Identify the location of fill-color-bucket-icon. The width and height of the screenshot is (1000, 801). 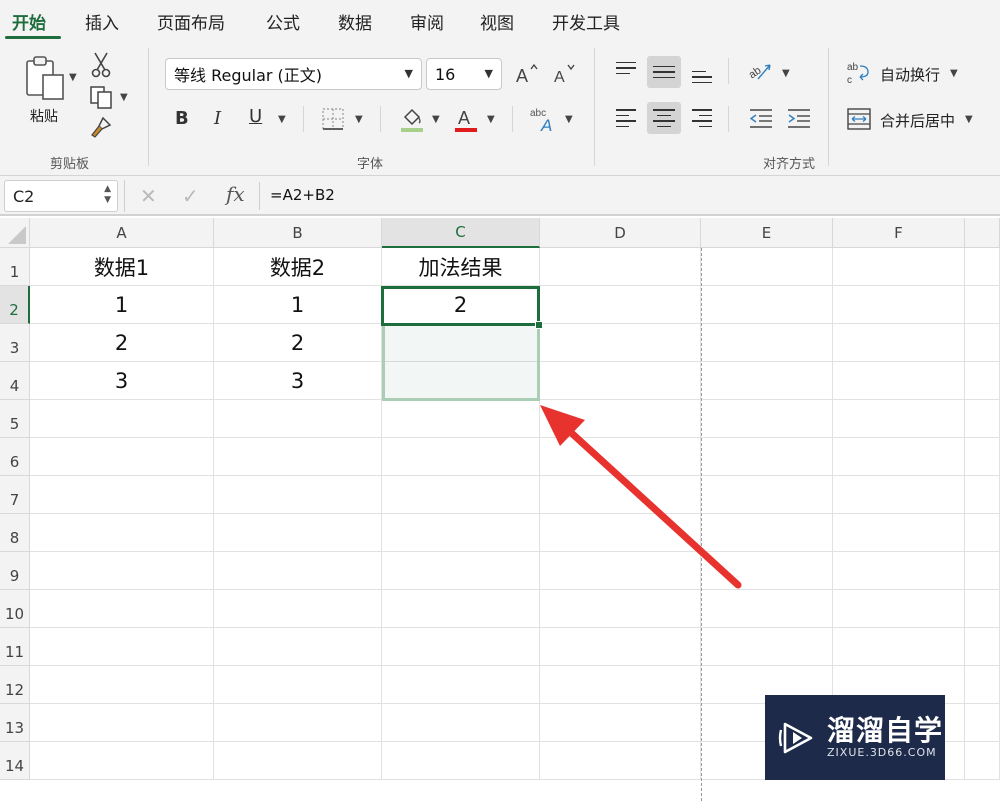
(412, 119).